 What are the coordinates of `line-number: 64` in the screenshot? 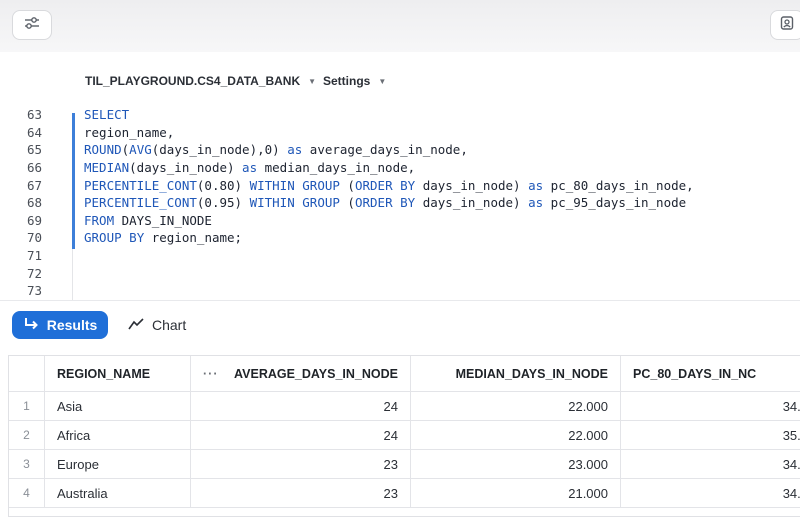 It's located at (34, 132).